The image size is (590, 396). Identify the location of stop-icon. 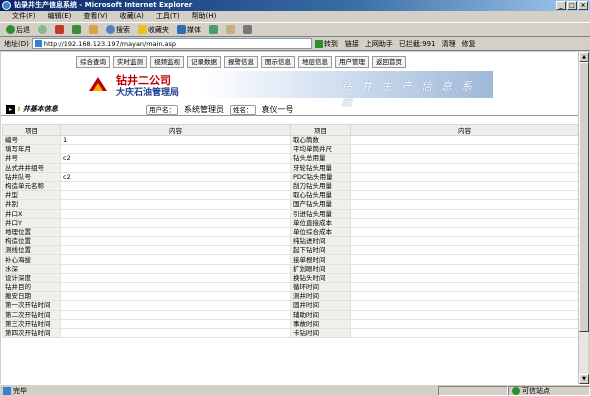
(59, 29).